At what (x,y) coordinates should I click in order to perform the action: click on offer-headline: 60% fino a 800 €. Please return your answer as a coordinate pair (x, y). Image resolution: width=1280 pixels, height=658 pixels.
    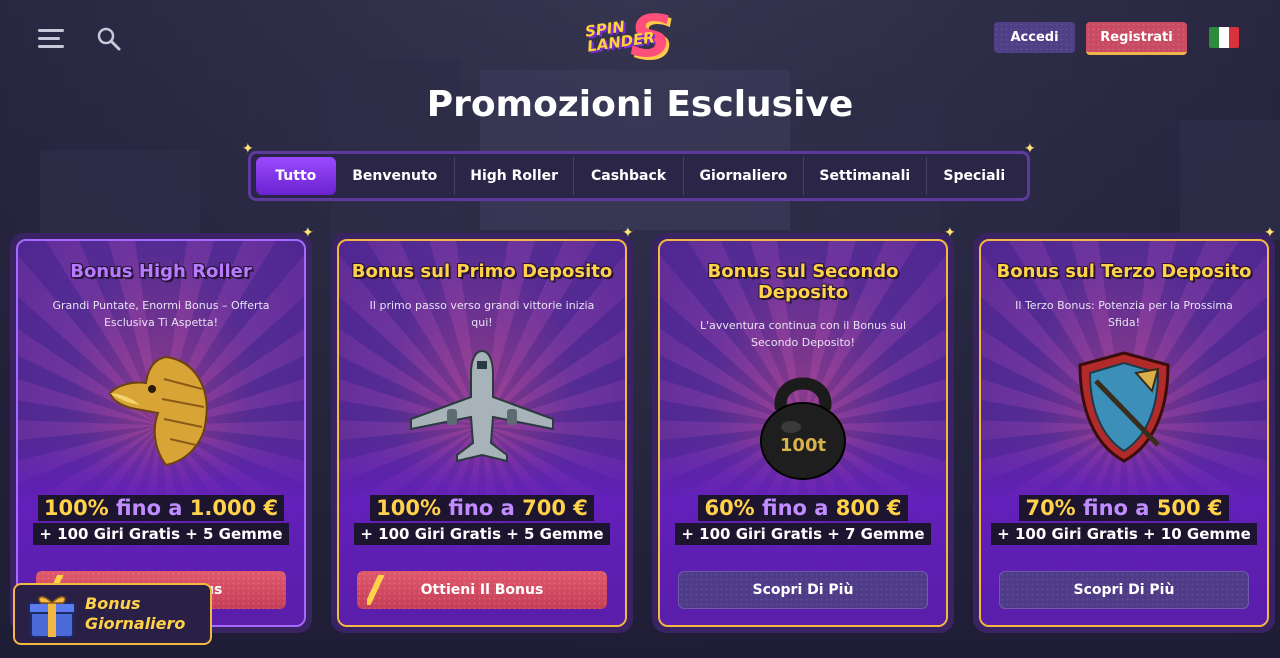
    Looking at the image, I should click on (803, 508).